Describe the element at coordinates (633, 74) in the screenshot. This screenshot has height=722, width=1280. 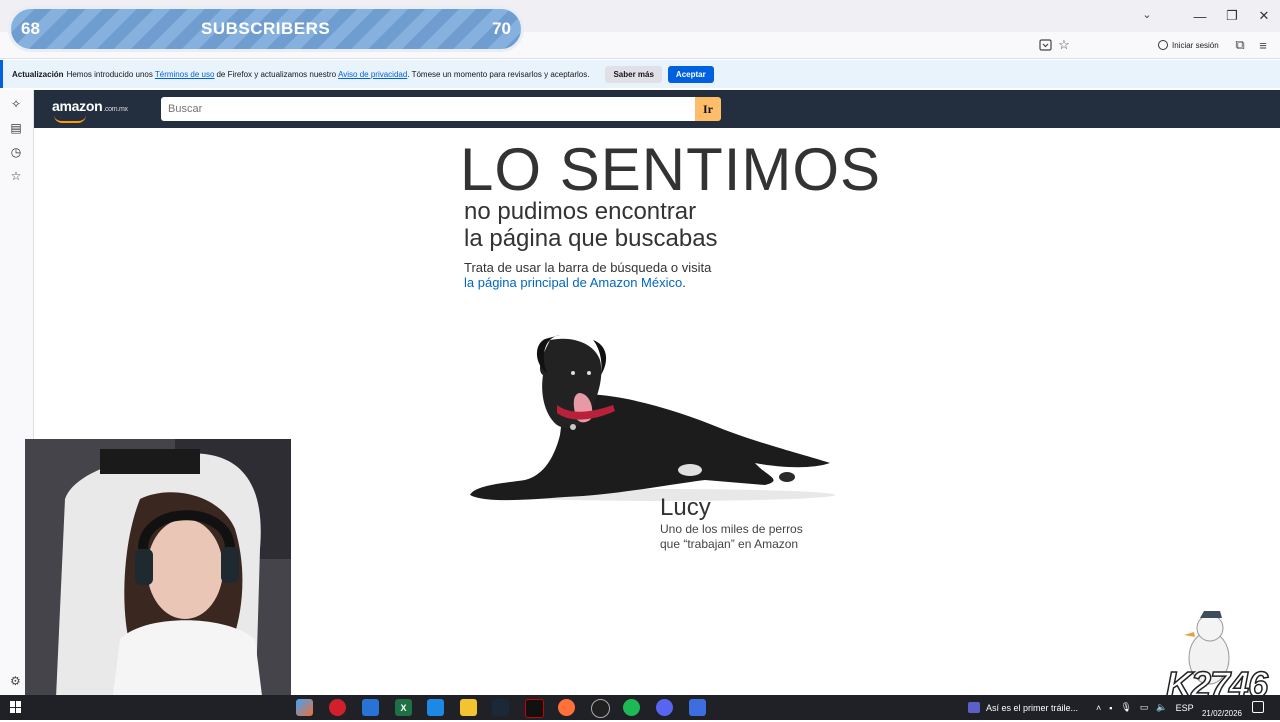
I see `learn-more-button: Saber más` at that location.